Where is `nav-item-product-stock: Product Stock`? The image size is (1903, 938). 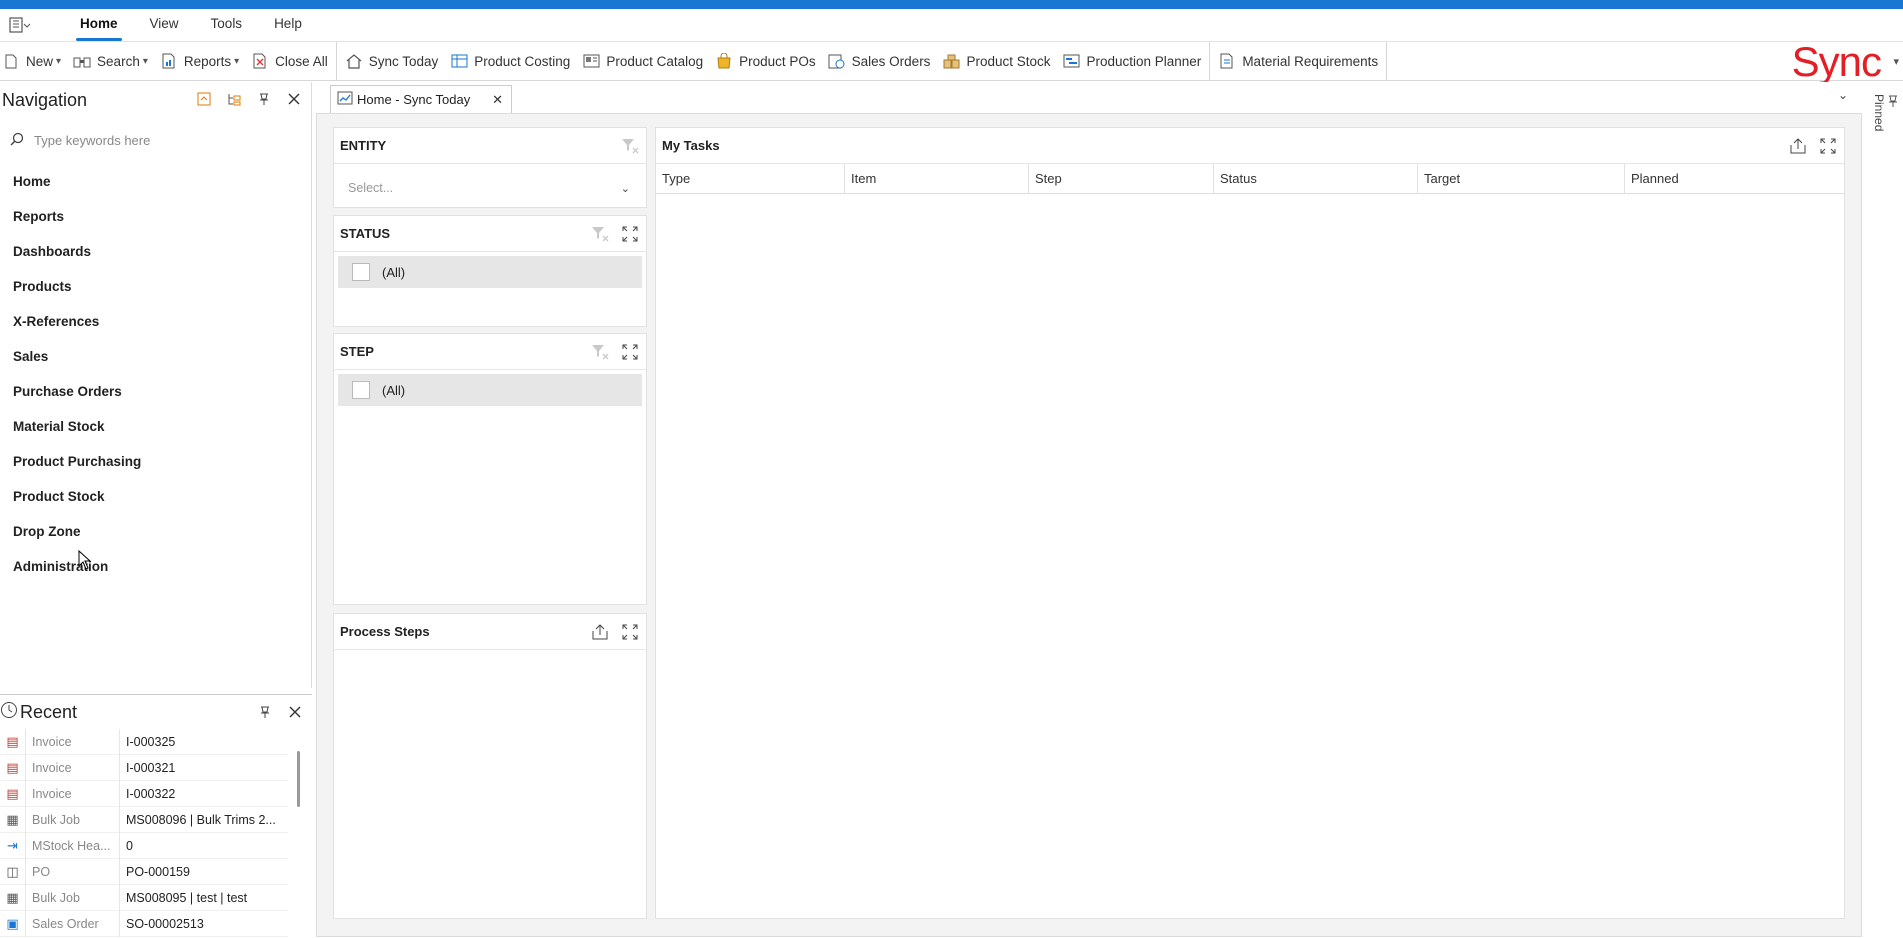 nav-item-product-stock: Product Stock is located at coordinates (155, 496).